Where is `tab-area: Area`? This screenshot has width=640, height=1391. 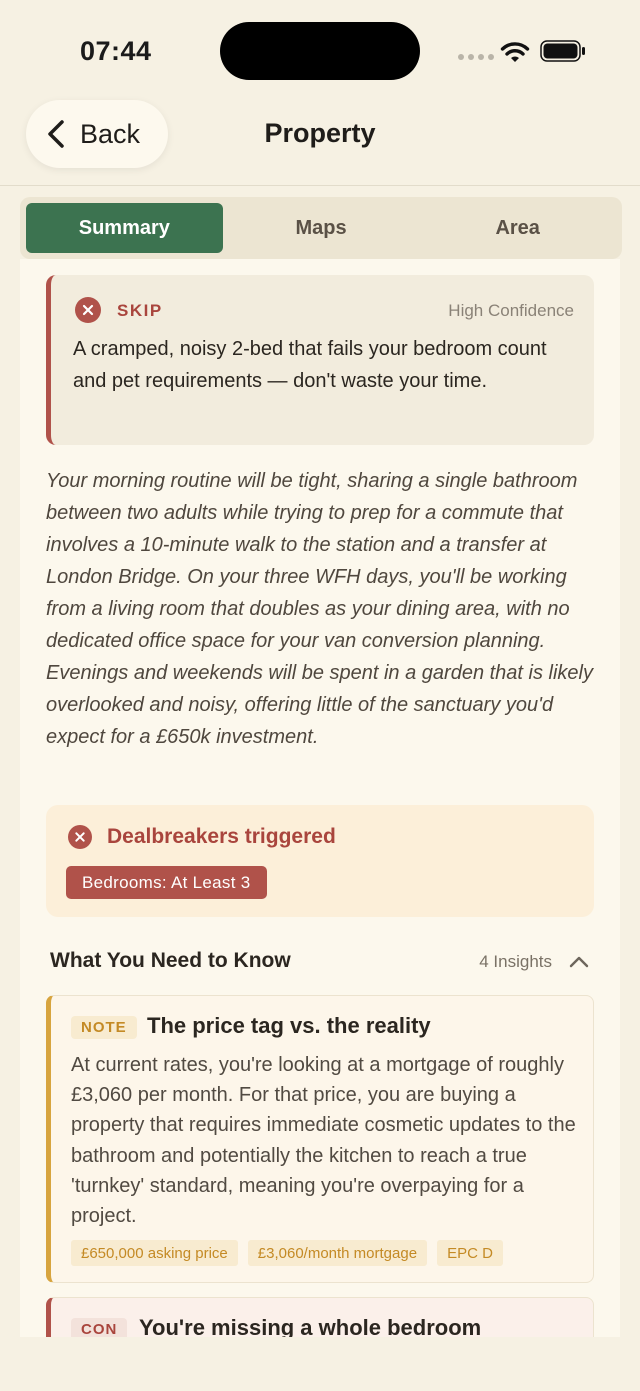
tab-area: Area is located at coordinates (517, 228).